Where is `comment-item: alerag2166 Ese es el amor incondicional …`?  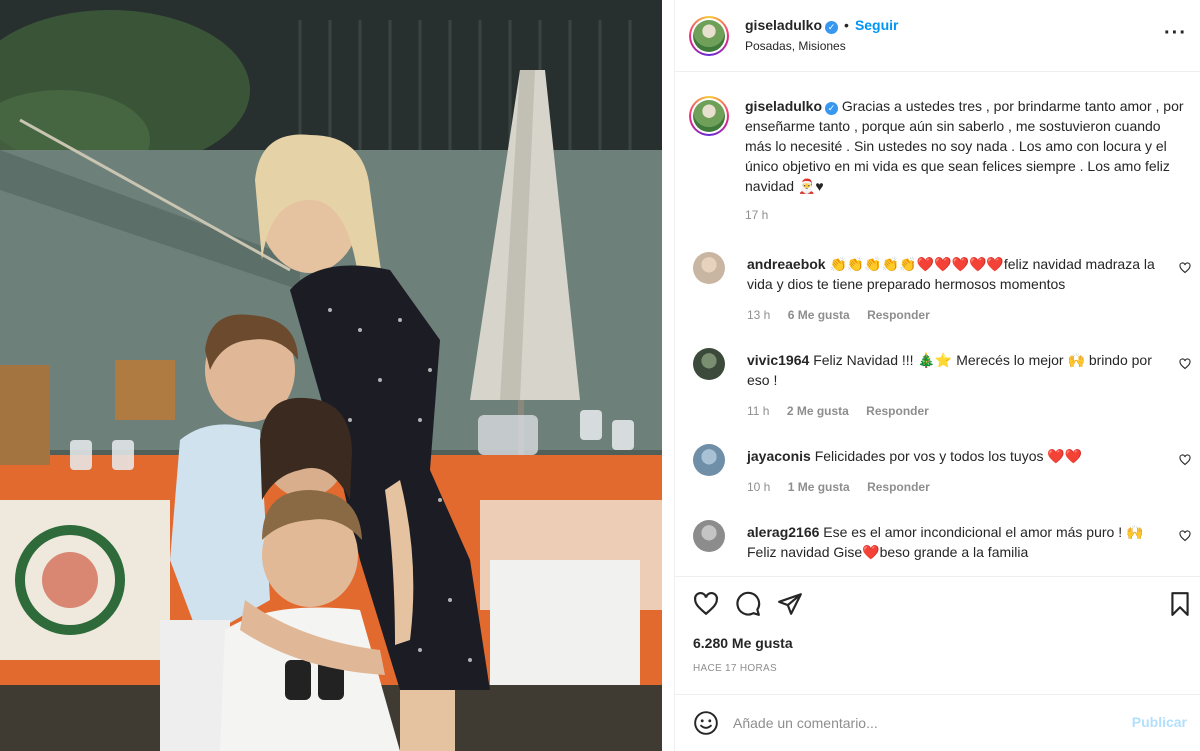
comment-item: alerag2166 Ese es el amor incondicional … is located at coordinates (940, 545).